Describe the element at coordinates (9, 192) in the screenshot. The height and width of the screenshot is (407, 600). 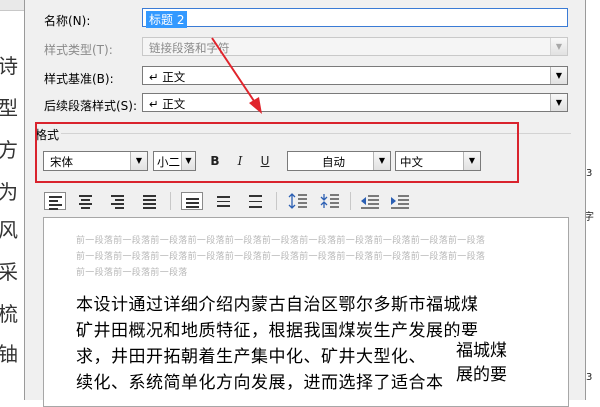
I see `background-text: 为` at that location.